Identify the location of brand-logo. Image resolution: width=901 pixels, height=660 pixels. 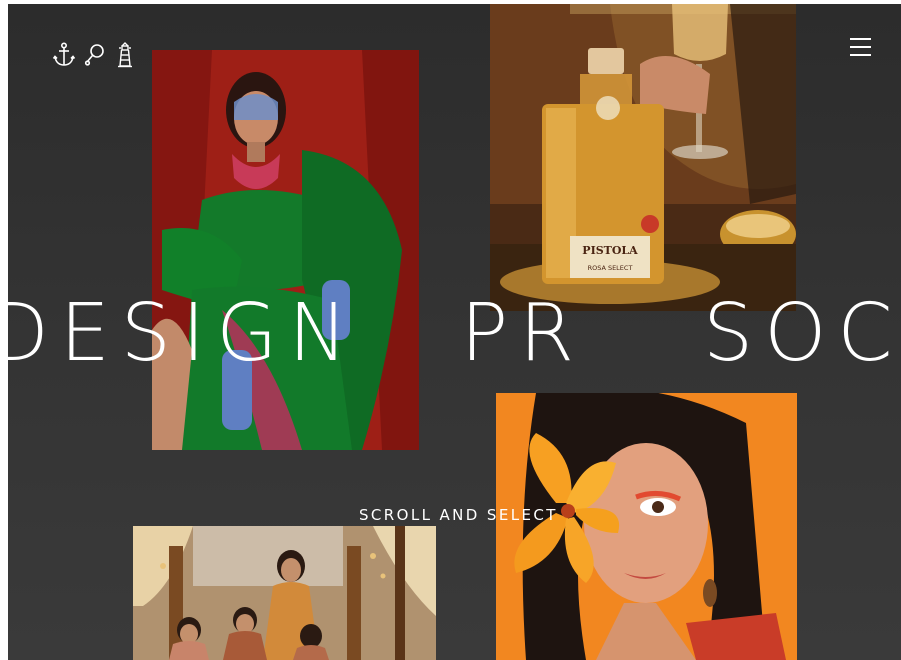
(94, 55).